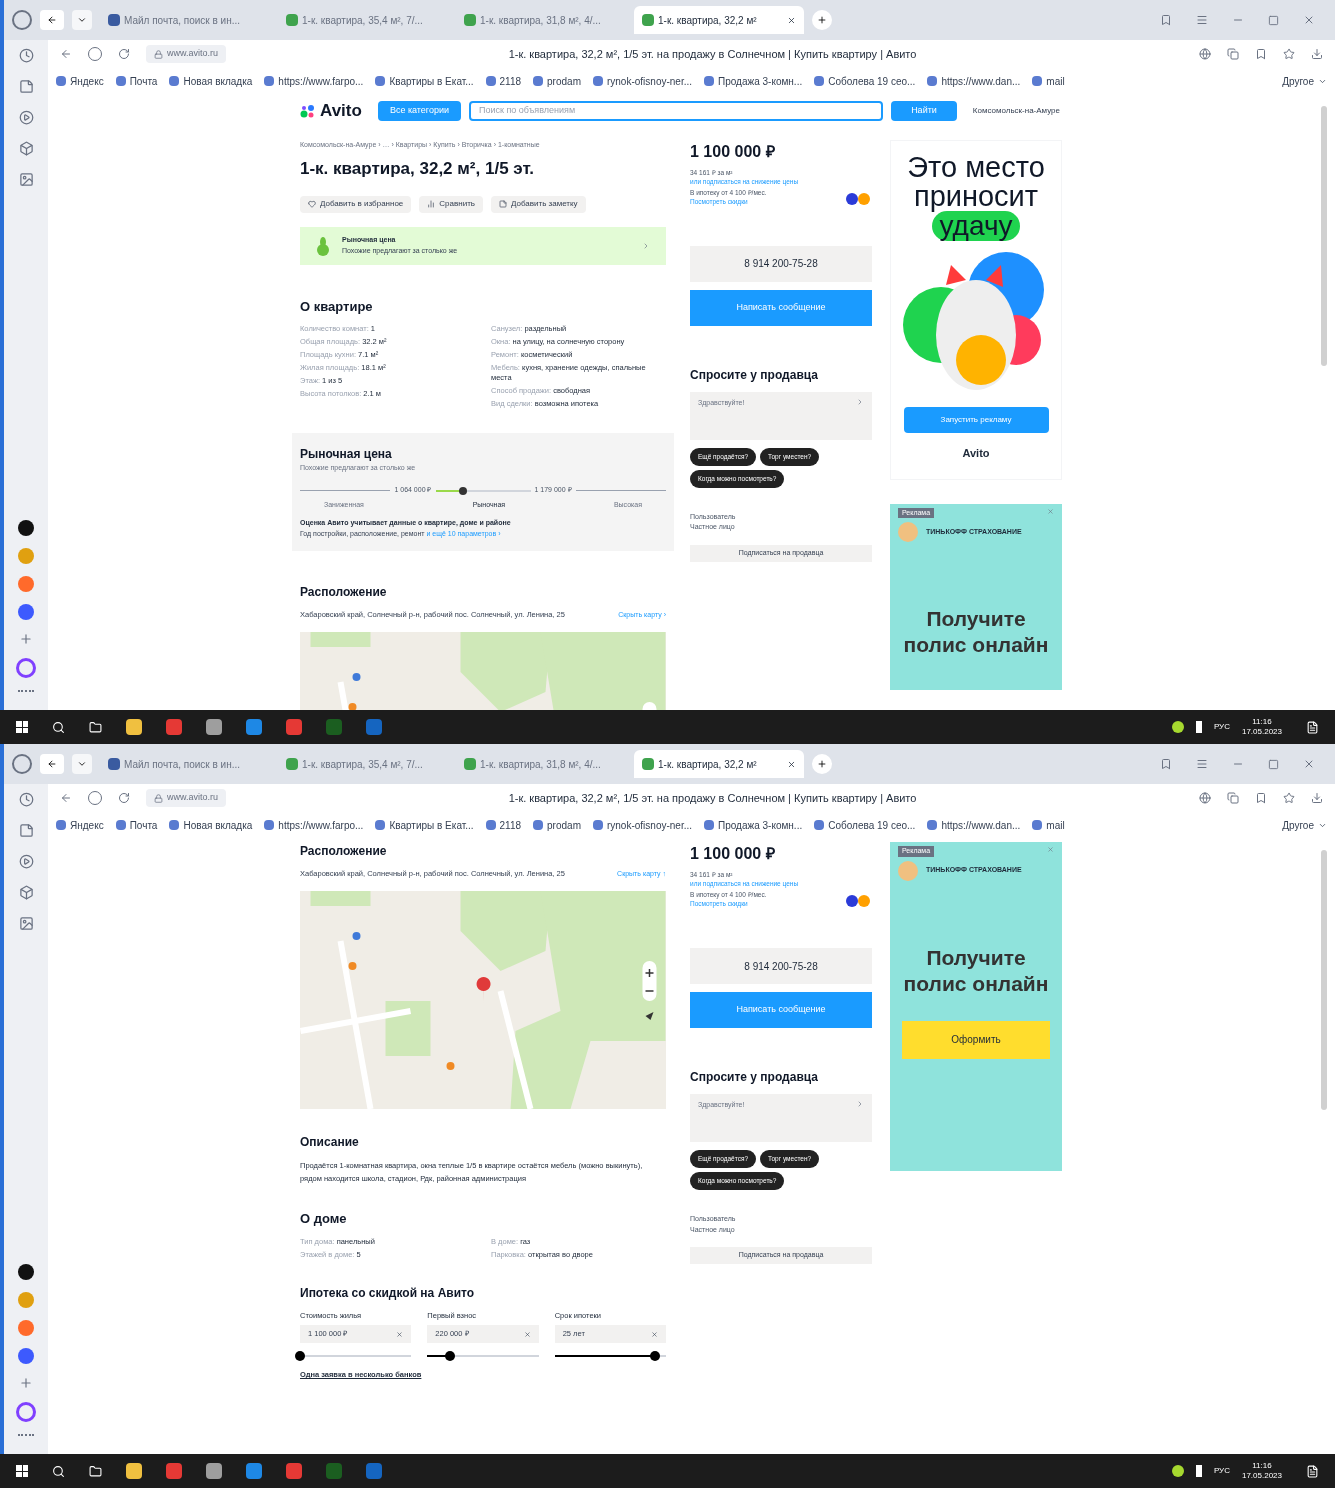 This screenshot has height=1488, width=1335. What do you see at coordinates (976, 1039) in the screenshot?
I see `ad-button: Оформить` at bounding box center [976, 1039].